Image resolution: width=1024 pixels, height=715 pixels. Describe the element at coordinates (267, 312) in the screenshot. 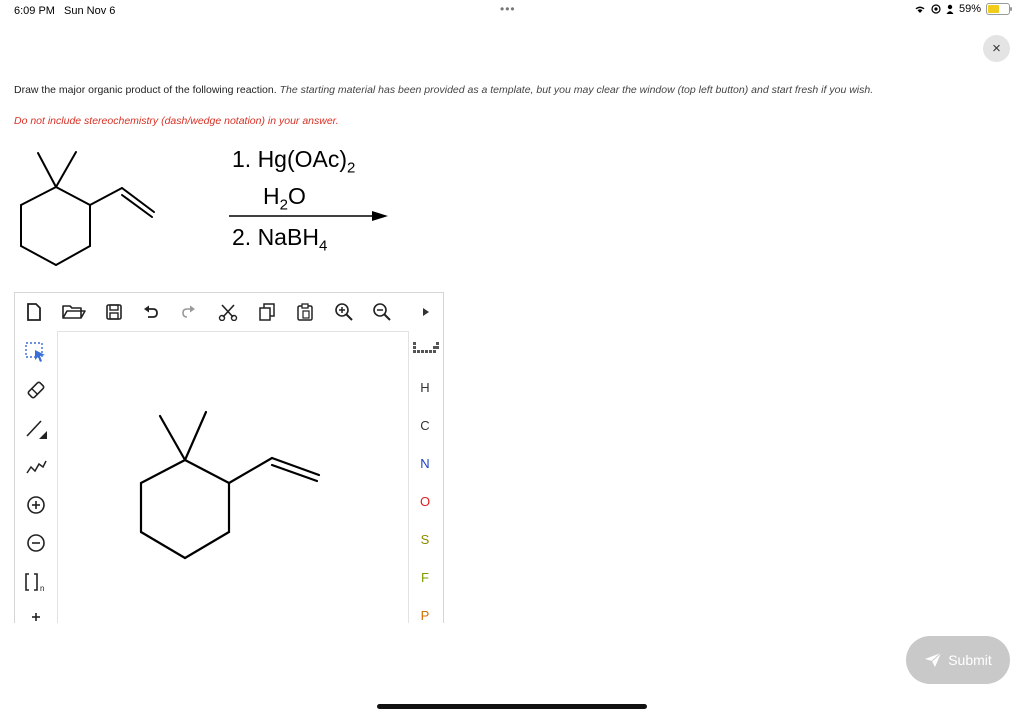

I see `copy-icon` at that location.